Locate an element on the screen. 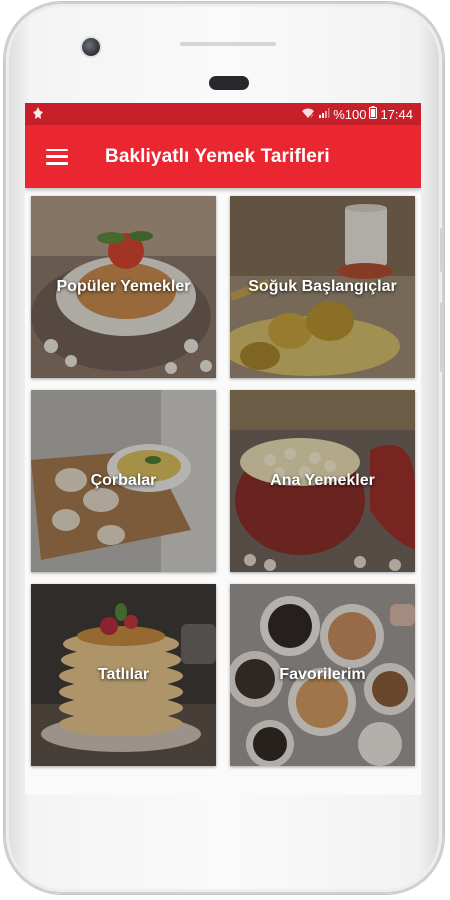 Image resolution: width=450 pixels, height=900 pixels. menu-icon is located at coordinates (57, 156).